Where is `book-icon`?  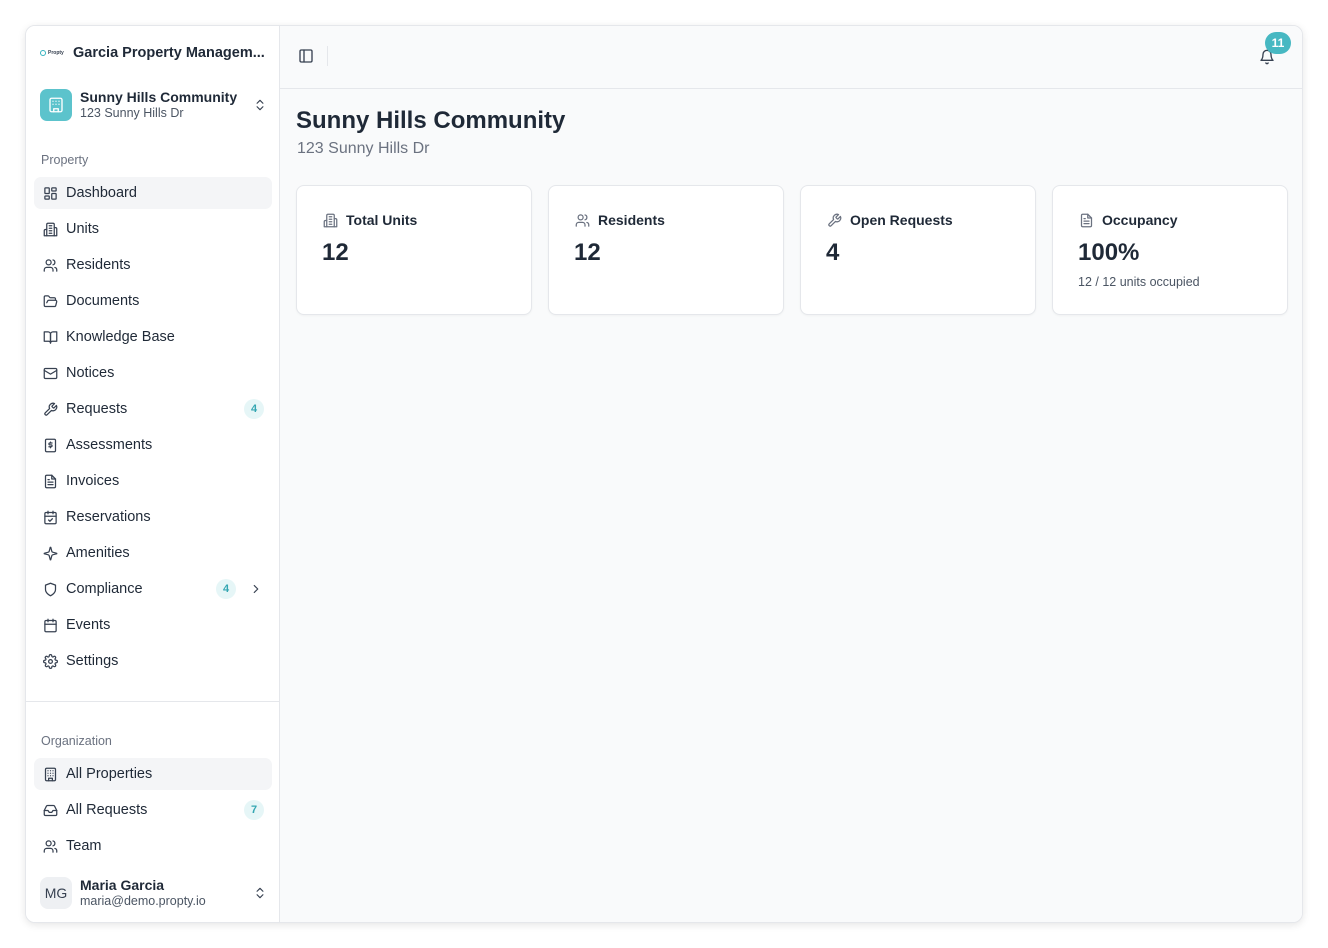
book-icon is located at coordinates (50, 337).